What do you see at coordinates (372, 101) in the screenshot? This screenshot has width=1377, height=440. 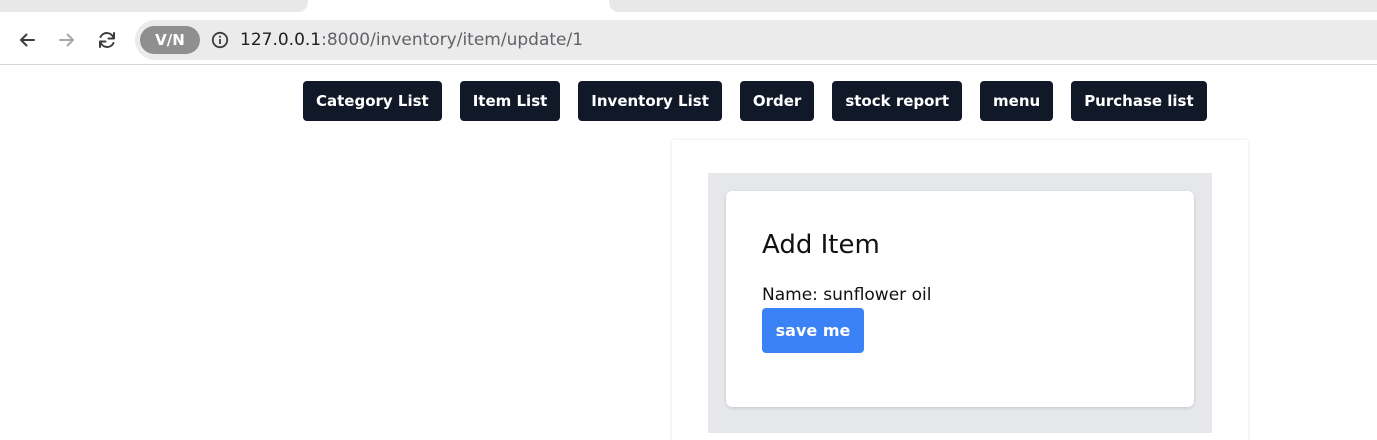 I see `nav-category-list-button: Category List` at bounding box center [372, 101].